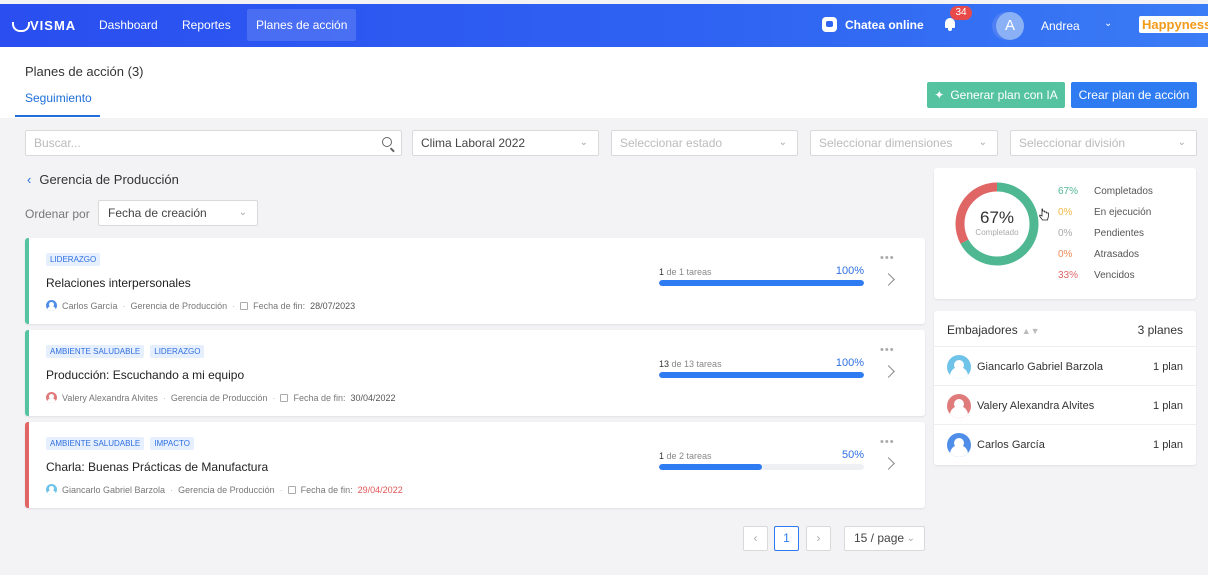  What do you see at coordinates (950, 24) in the screenshot?
I see `bell-icon` at bounding box center [950, 24].